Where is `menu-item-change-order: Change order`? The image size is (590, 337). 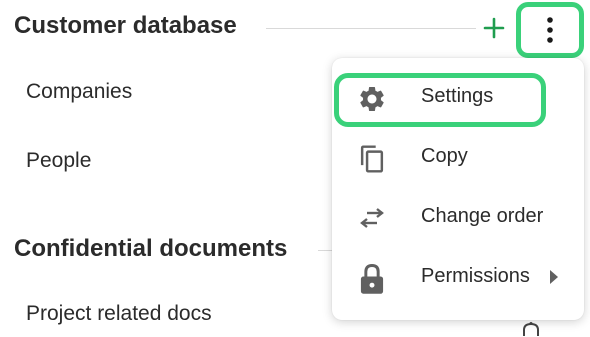
menu-item-change-order: Change order is located at coordinates (458, 219).